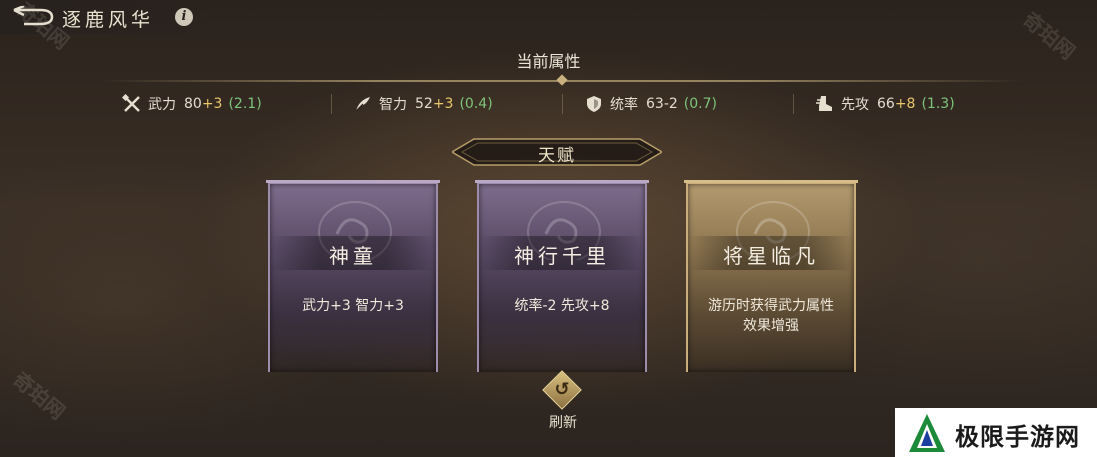 This screenshot has width=1097, height=457. What do you see at coordinates (162, 105) in the screenshot?
I see `attribute-name: 武力` at bounding box center [162, 105].